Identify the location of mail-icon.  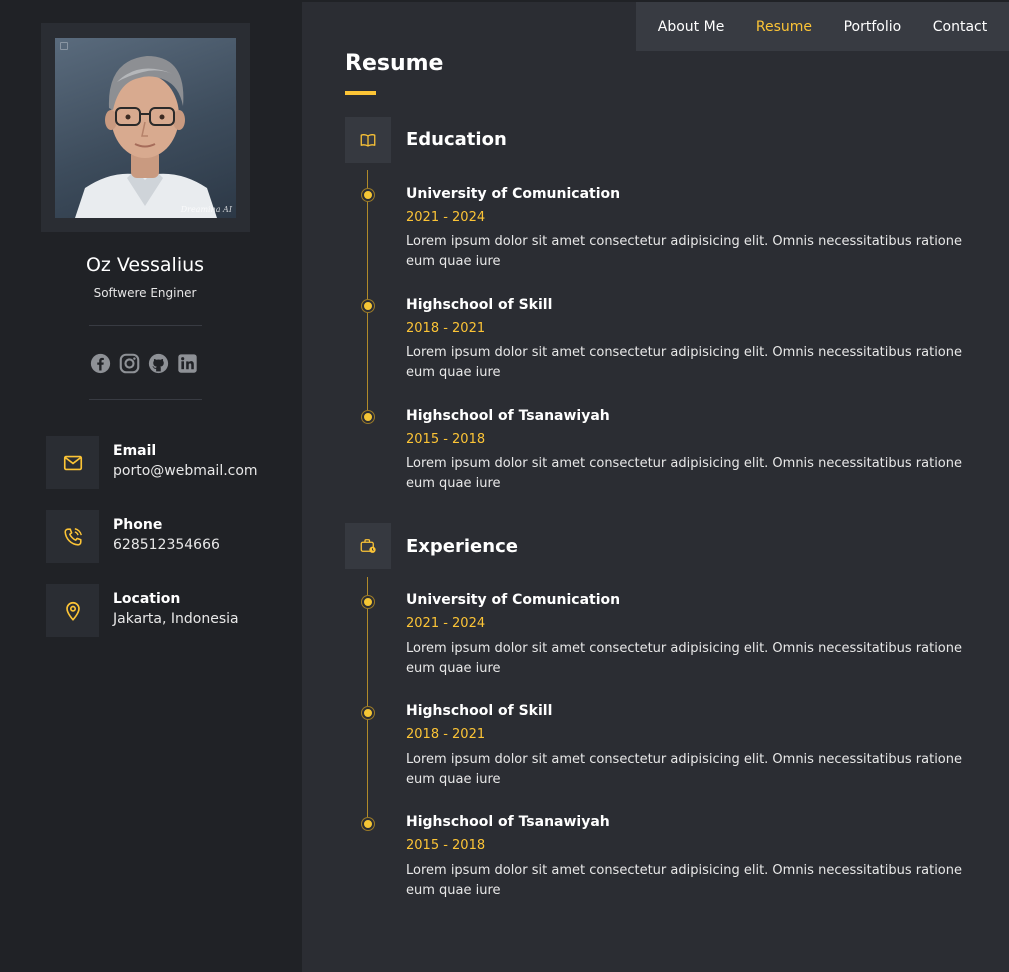
(72, 462).